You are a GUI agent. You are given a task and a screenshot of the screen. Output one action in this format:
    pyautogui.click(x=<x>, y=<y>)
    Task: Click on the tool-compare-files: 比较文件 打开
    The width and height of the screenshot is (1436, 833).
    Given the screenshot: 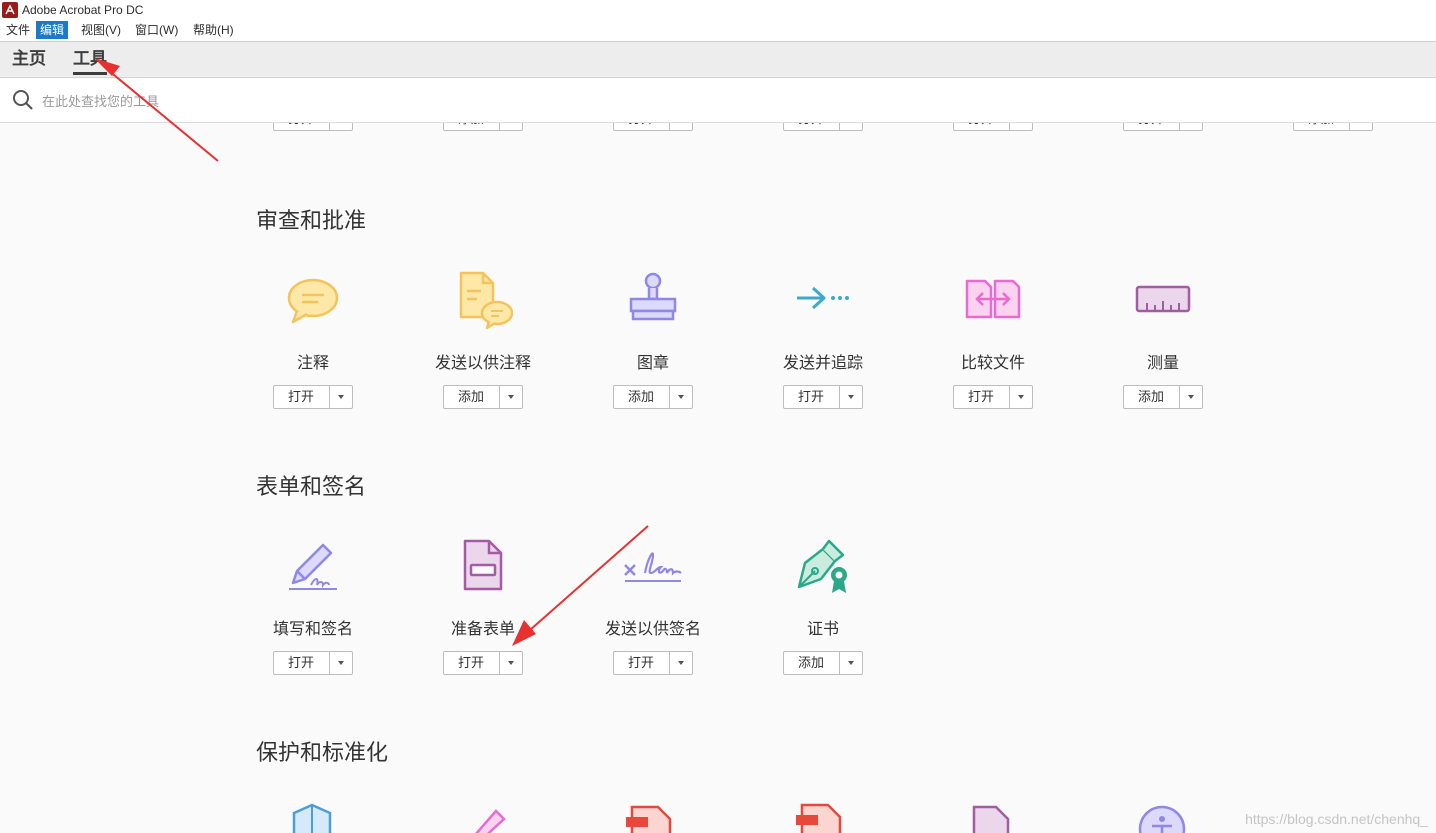 What is the action you would take?
    pyautogui.click(x=993, y=351)
    